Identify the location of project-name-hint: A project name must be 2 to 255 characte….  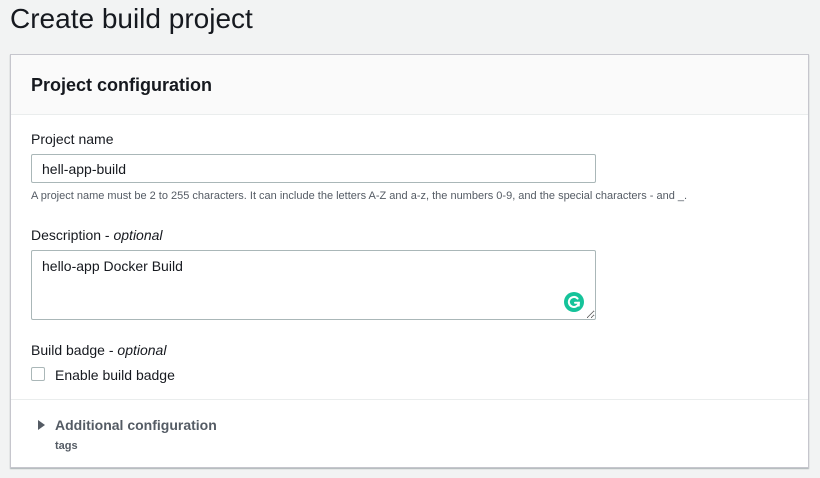
(359, 196).